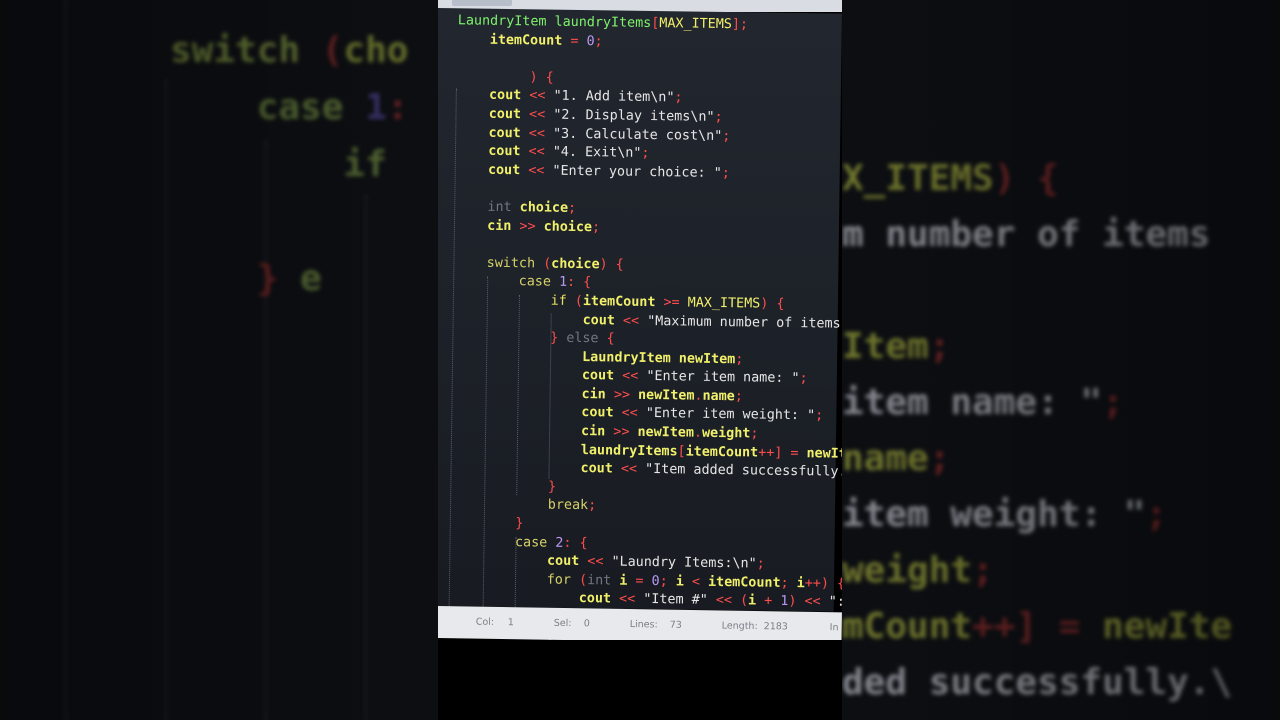 This screenshot has height=720, width=1280. Describe the element at coordinates (634, 116) in the screenshot. I see `code-token: "2. Display items\n"` at that location.